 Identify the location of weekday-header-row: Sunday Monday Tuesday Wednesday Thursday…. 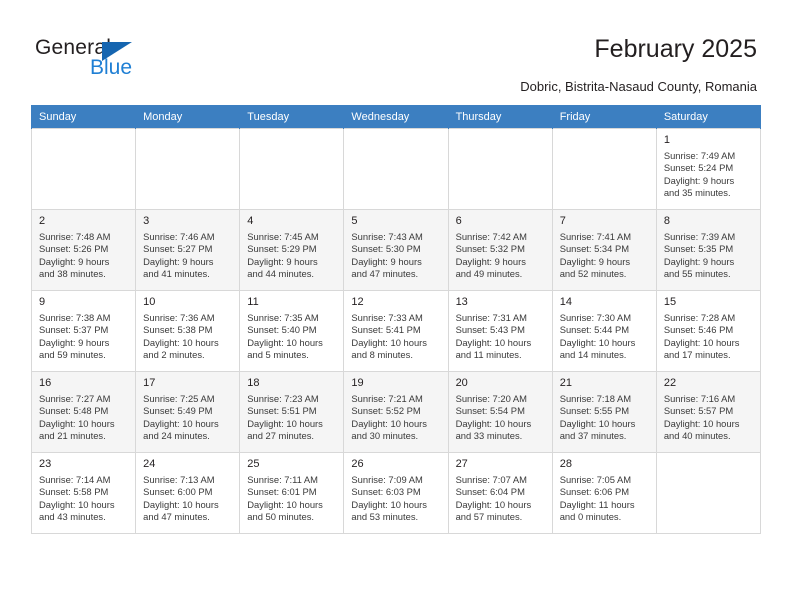
(396, 117).